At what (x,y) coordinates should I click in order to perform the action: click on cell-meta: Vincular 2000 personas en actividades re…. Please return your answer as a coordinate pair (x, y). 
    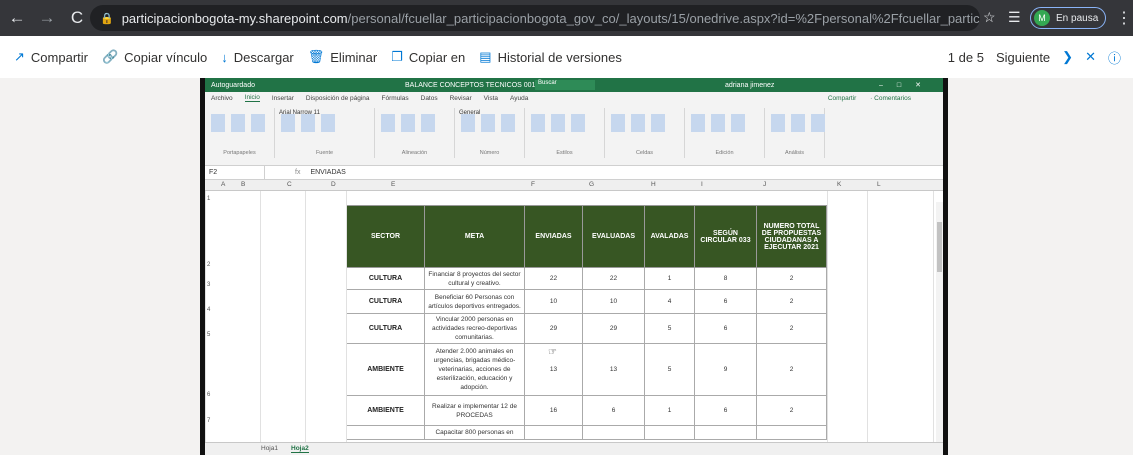
    Looking at the image, I should click on (474, 328).